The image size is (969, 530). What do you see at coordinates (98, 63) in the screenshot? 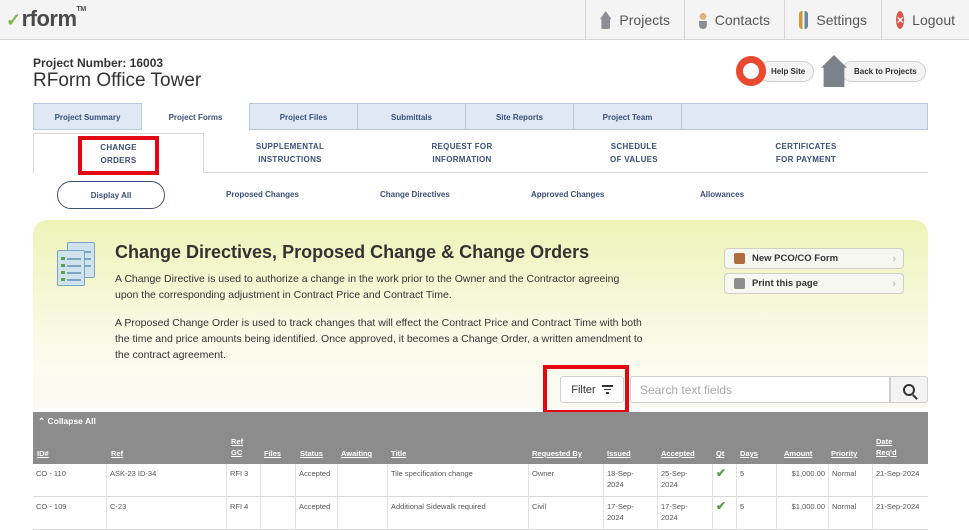
I see `project-number: Project Number: 16003` at bounding box center [98, 63].